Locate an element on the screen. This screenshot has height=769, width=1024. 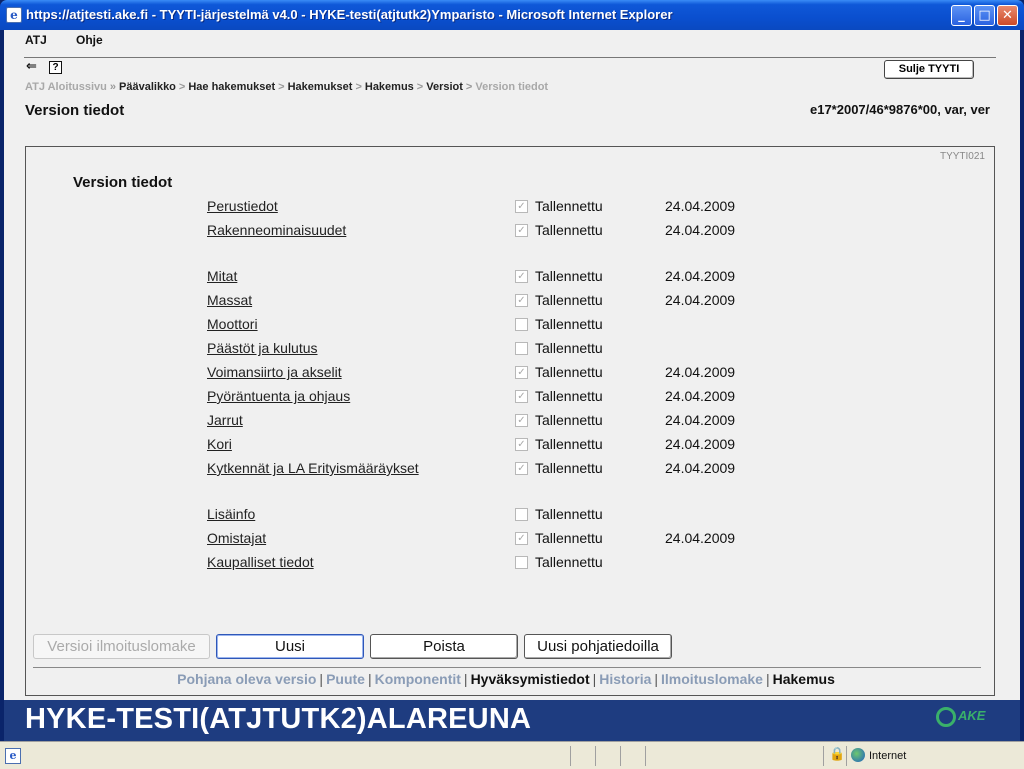
ake-logo: AKE is located at coordinates (960, 716).